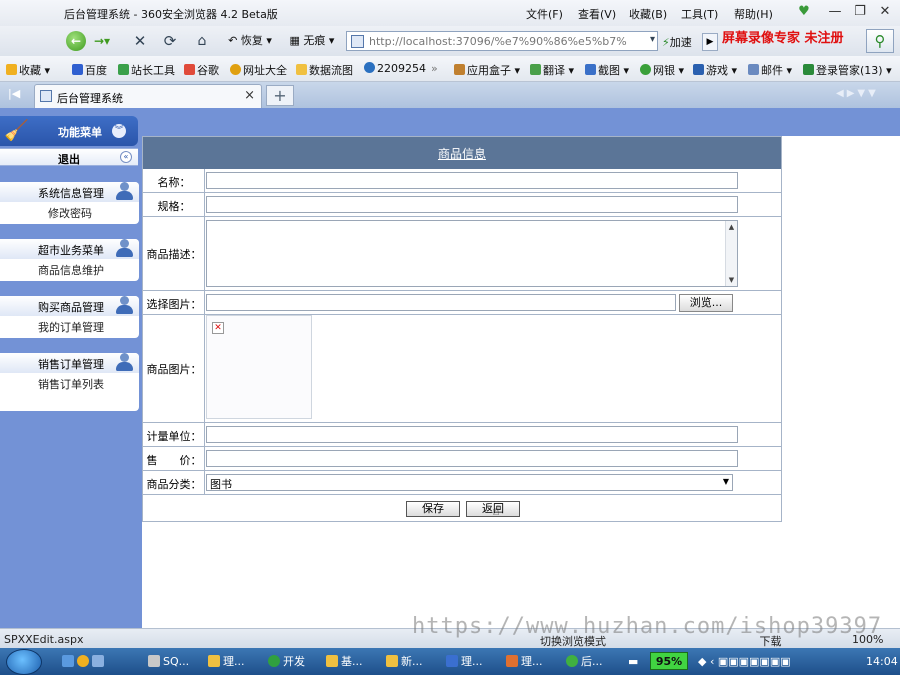  I want to click on minimize-button: —, so click(835, 12).